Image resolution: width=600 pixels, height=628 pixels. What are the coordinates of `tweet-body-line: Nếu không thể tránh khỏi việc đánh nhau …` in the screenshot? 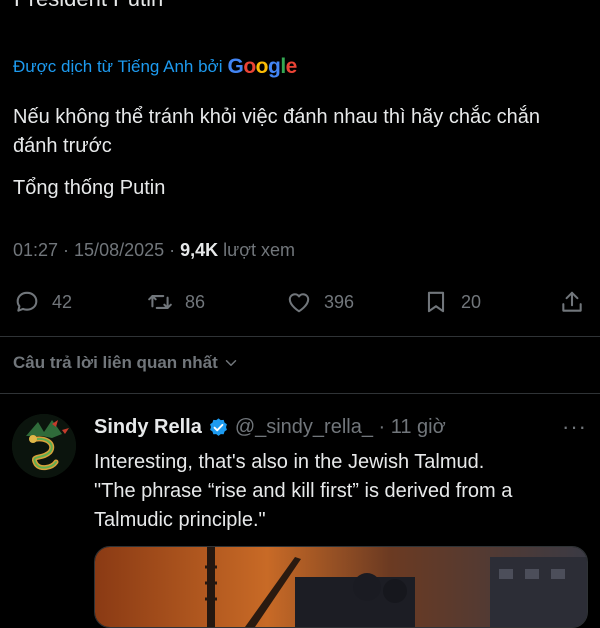 It's located at (277, 131).